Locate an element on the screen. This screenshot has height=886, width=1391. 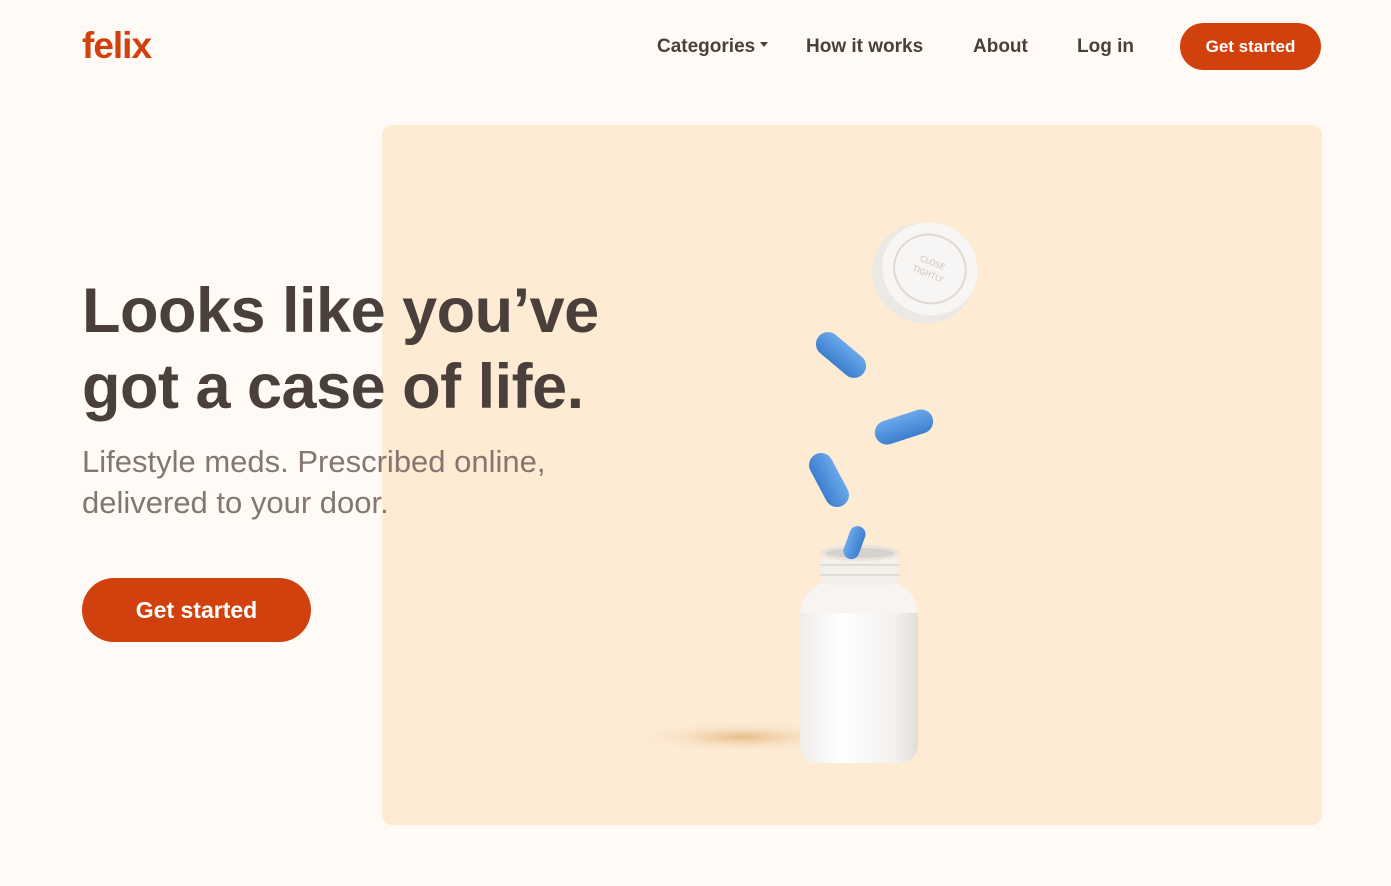
nav-categories: Categories is located at coordinates (713, 47).